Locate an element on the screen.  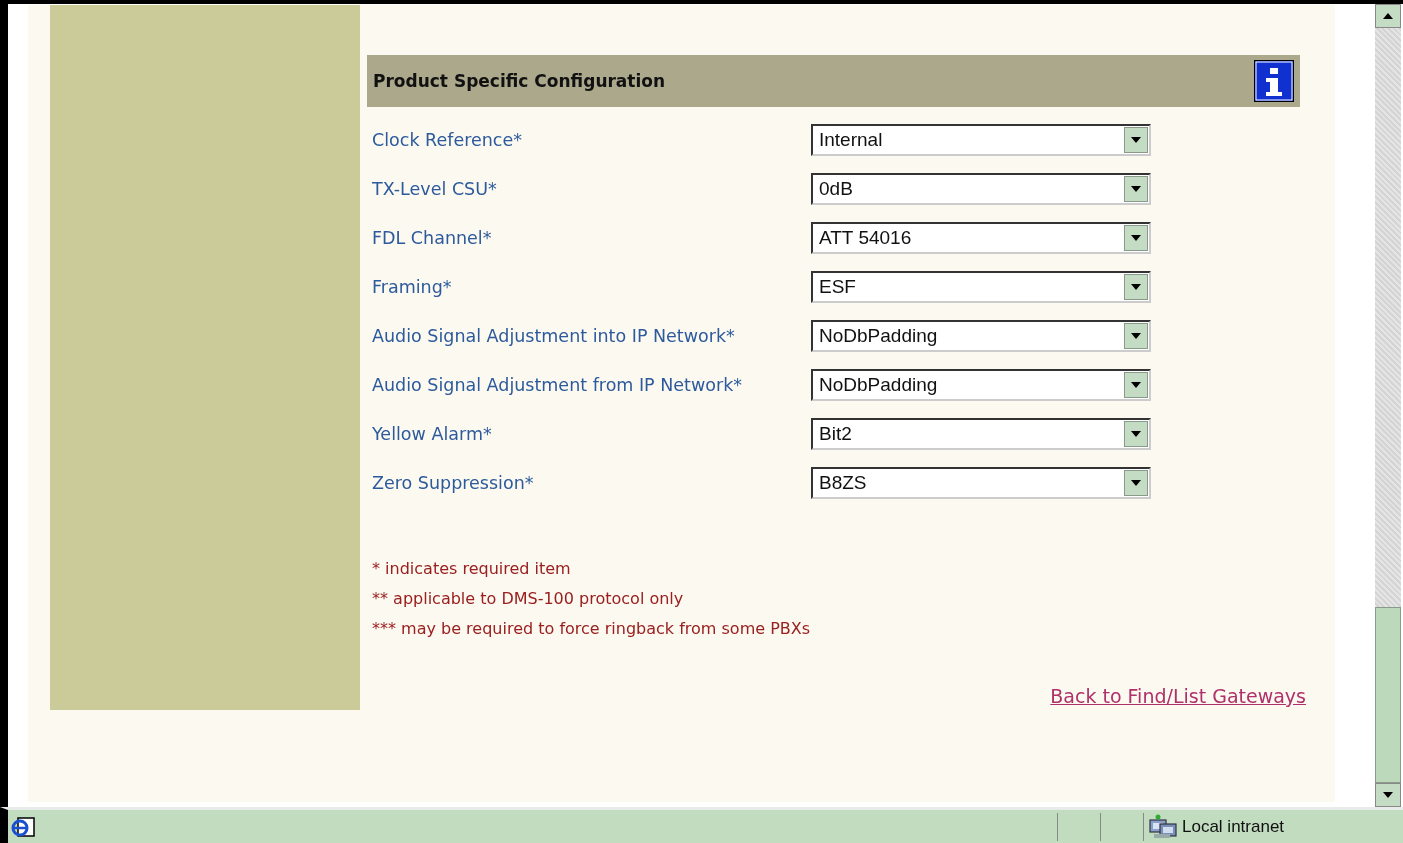
section-title: Product Specific Configuration is located at coordinates (519, 81).